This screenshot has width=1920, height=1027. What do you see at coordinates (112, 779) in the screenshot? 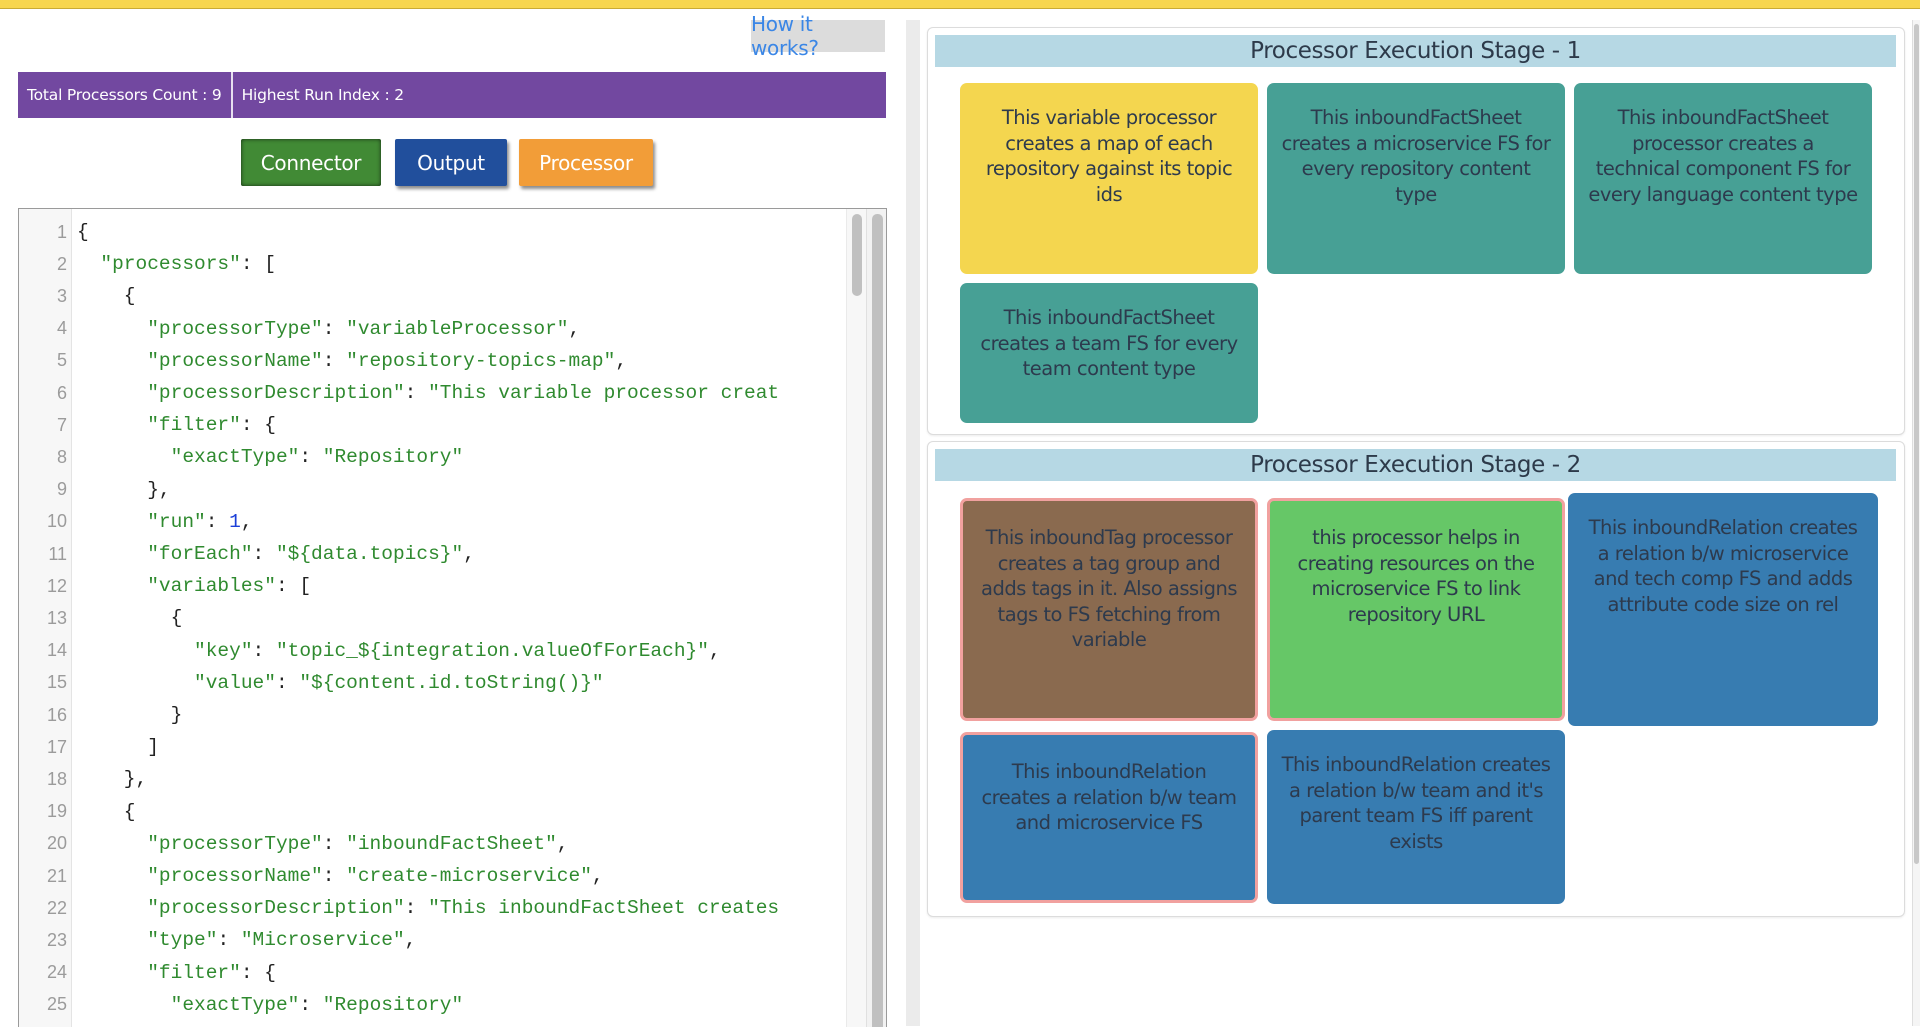
I see `code-token-p: },` at bounding box center [112, 779].